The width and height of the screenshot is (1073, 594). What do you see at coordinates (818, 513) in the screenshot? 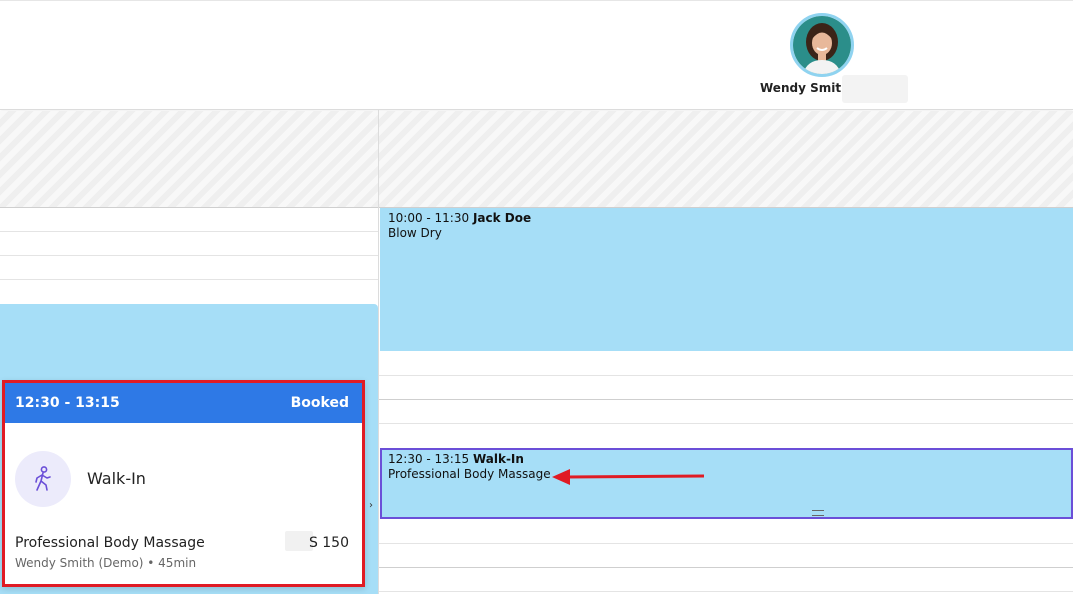
I see `resize-handle` at bounding box center [818, 513].